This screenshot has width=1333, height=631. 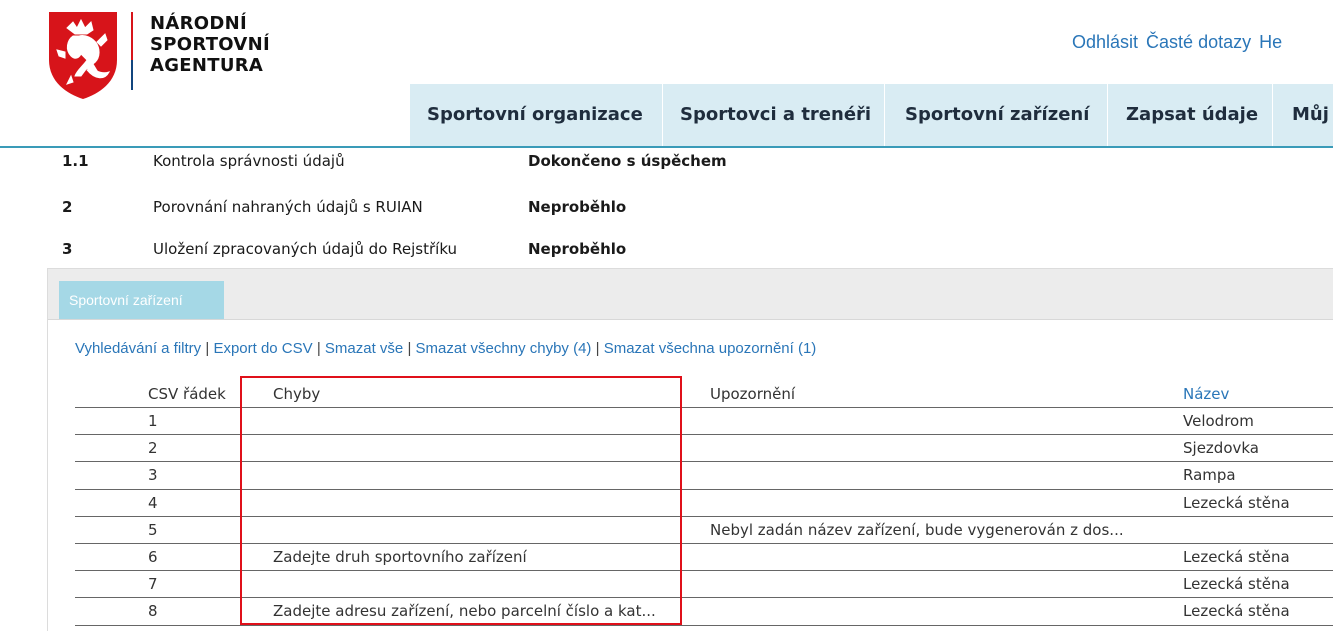 What do you see at coordinates (153, 611) in the screenshot?
I see `csv-row-number: 8` at bounding box center [153, 611].